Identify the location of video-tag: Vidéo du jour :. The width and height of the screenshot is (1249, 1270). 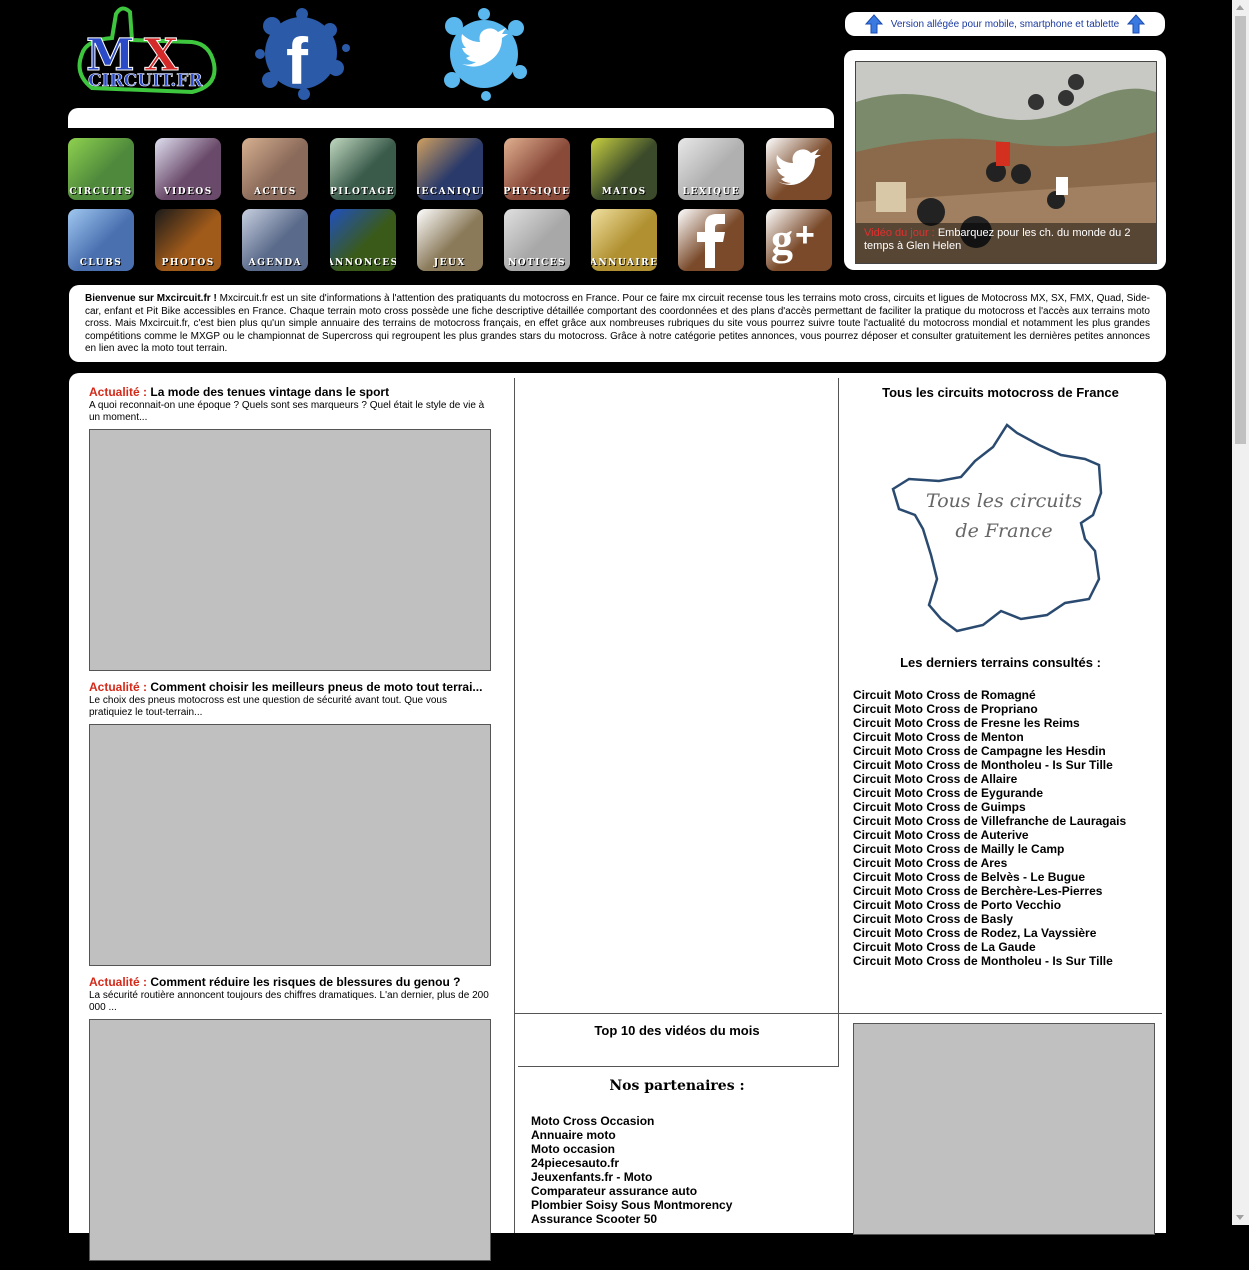
(899, 233).